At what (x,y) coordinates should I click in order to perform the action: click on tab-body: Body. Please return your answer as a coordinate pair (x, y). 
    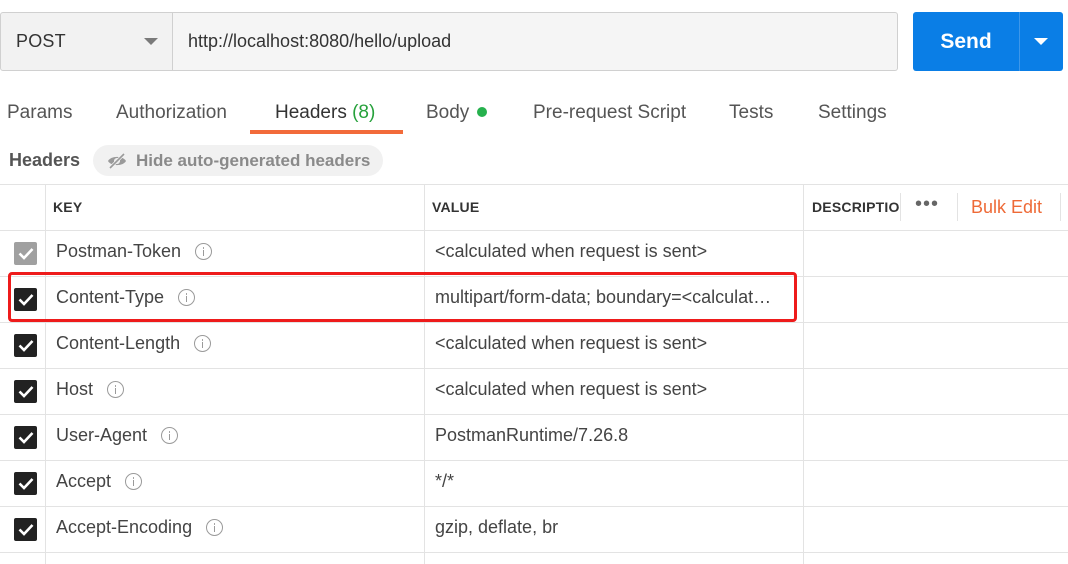
    Looking at the image, I should click on (457, 113).